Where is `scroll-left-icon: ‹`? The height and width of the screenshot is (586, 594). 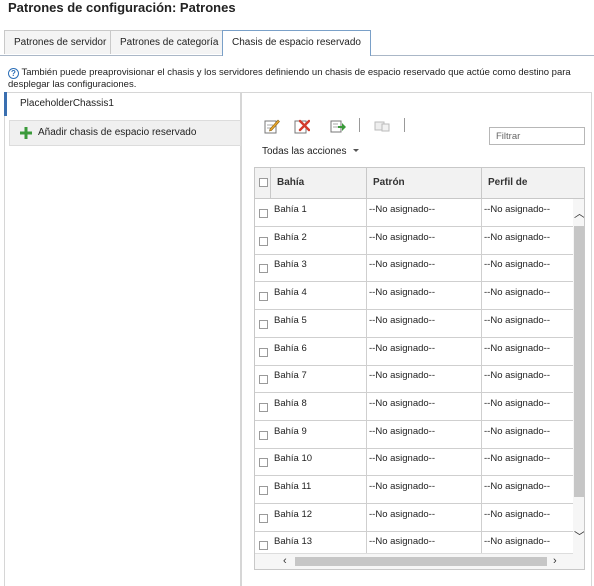
scroll-left-icon: ‹ is located at coordinates (285, 561).